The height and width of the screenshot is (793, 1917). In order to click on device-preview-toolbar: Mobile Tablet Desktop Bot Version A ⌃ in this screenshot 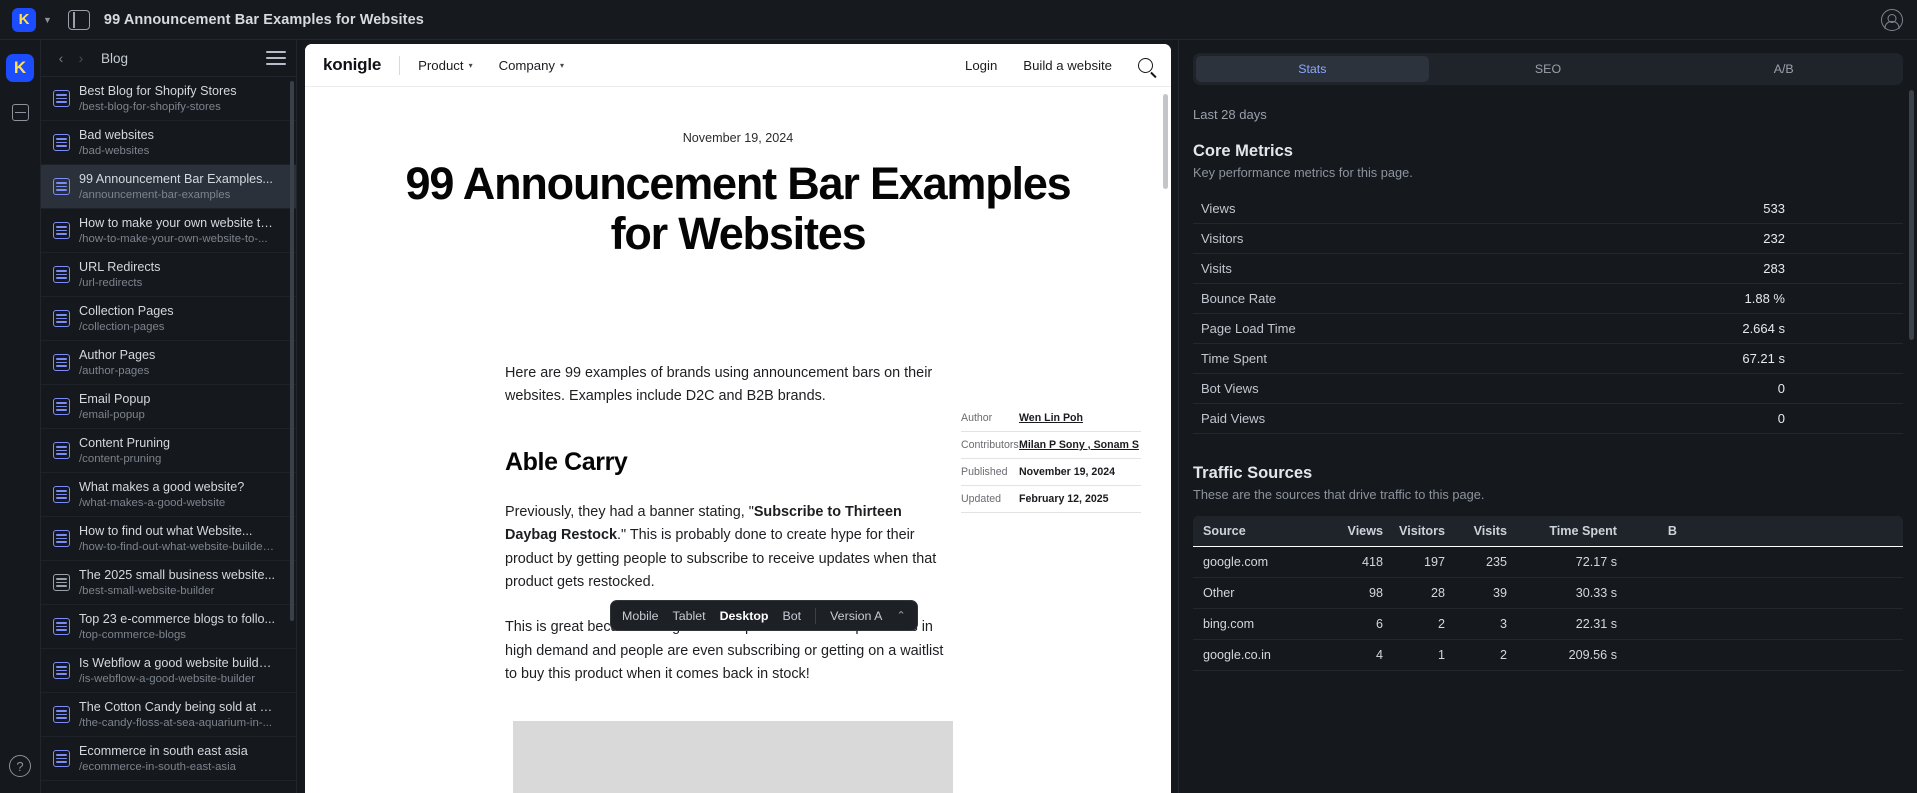, I will do `click(764, 615)`.